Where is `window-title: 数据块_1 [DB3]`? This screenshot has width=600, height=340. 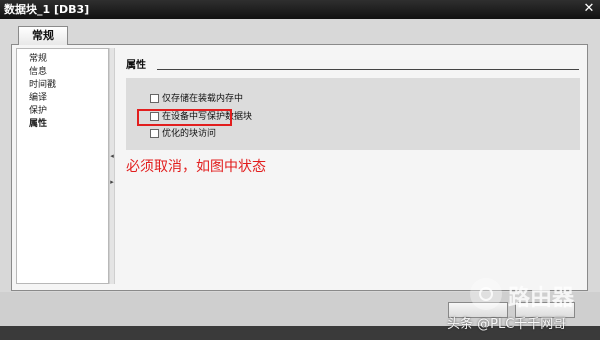
window-title: 数据块_1 [DB3] is located at coordinates (47, 9).